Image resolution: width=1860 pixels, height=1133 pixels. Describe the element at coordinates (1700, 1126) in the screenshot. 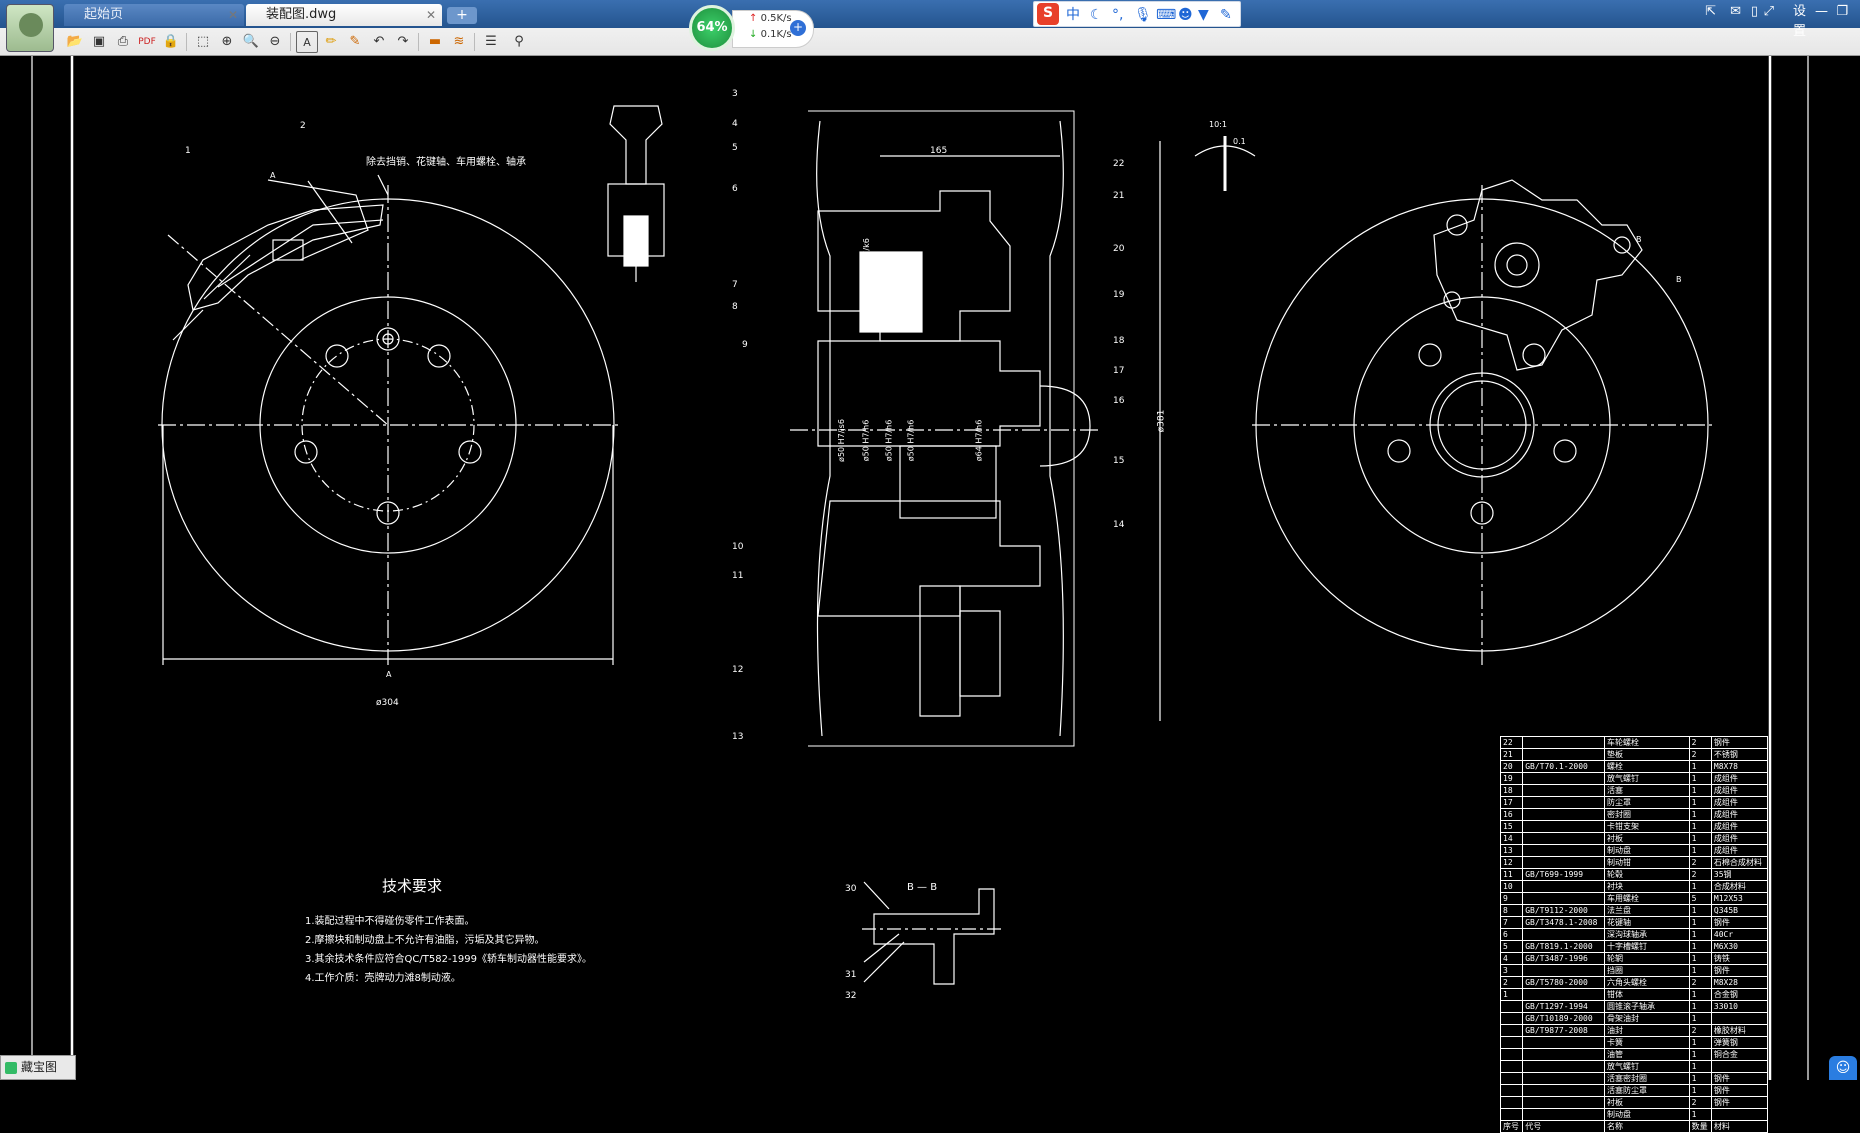

I see `table-header-cell: 数量` at that location.